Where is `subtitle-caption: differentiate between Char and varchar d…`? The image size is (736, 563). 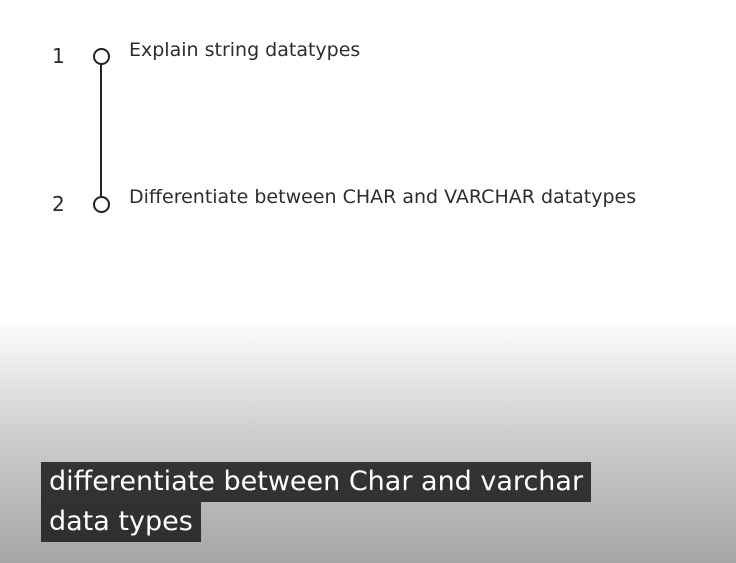 subtitle-caption: differentiate between Char and varchar d… is located at coordinates (341, 502).